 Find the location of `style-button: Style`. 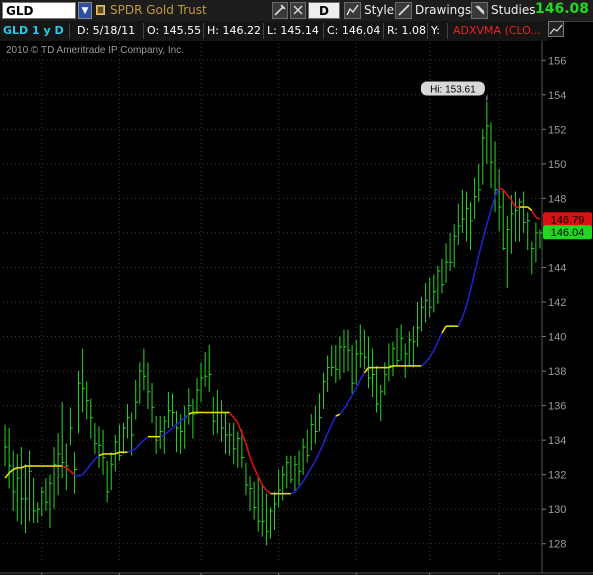

style-button: Style is located at coordinates (379, 10).